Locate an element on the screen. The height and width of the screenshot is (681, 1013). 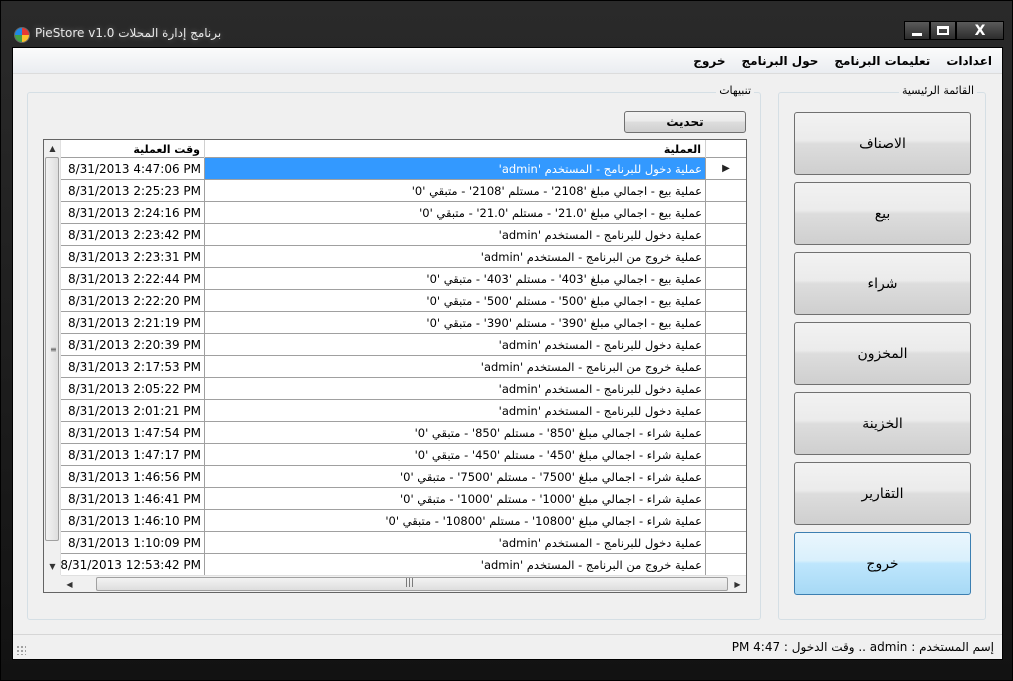
cell-time: 8/31/2013 1:47:17 PM is located at coordinates (133, 454).